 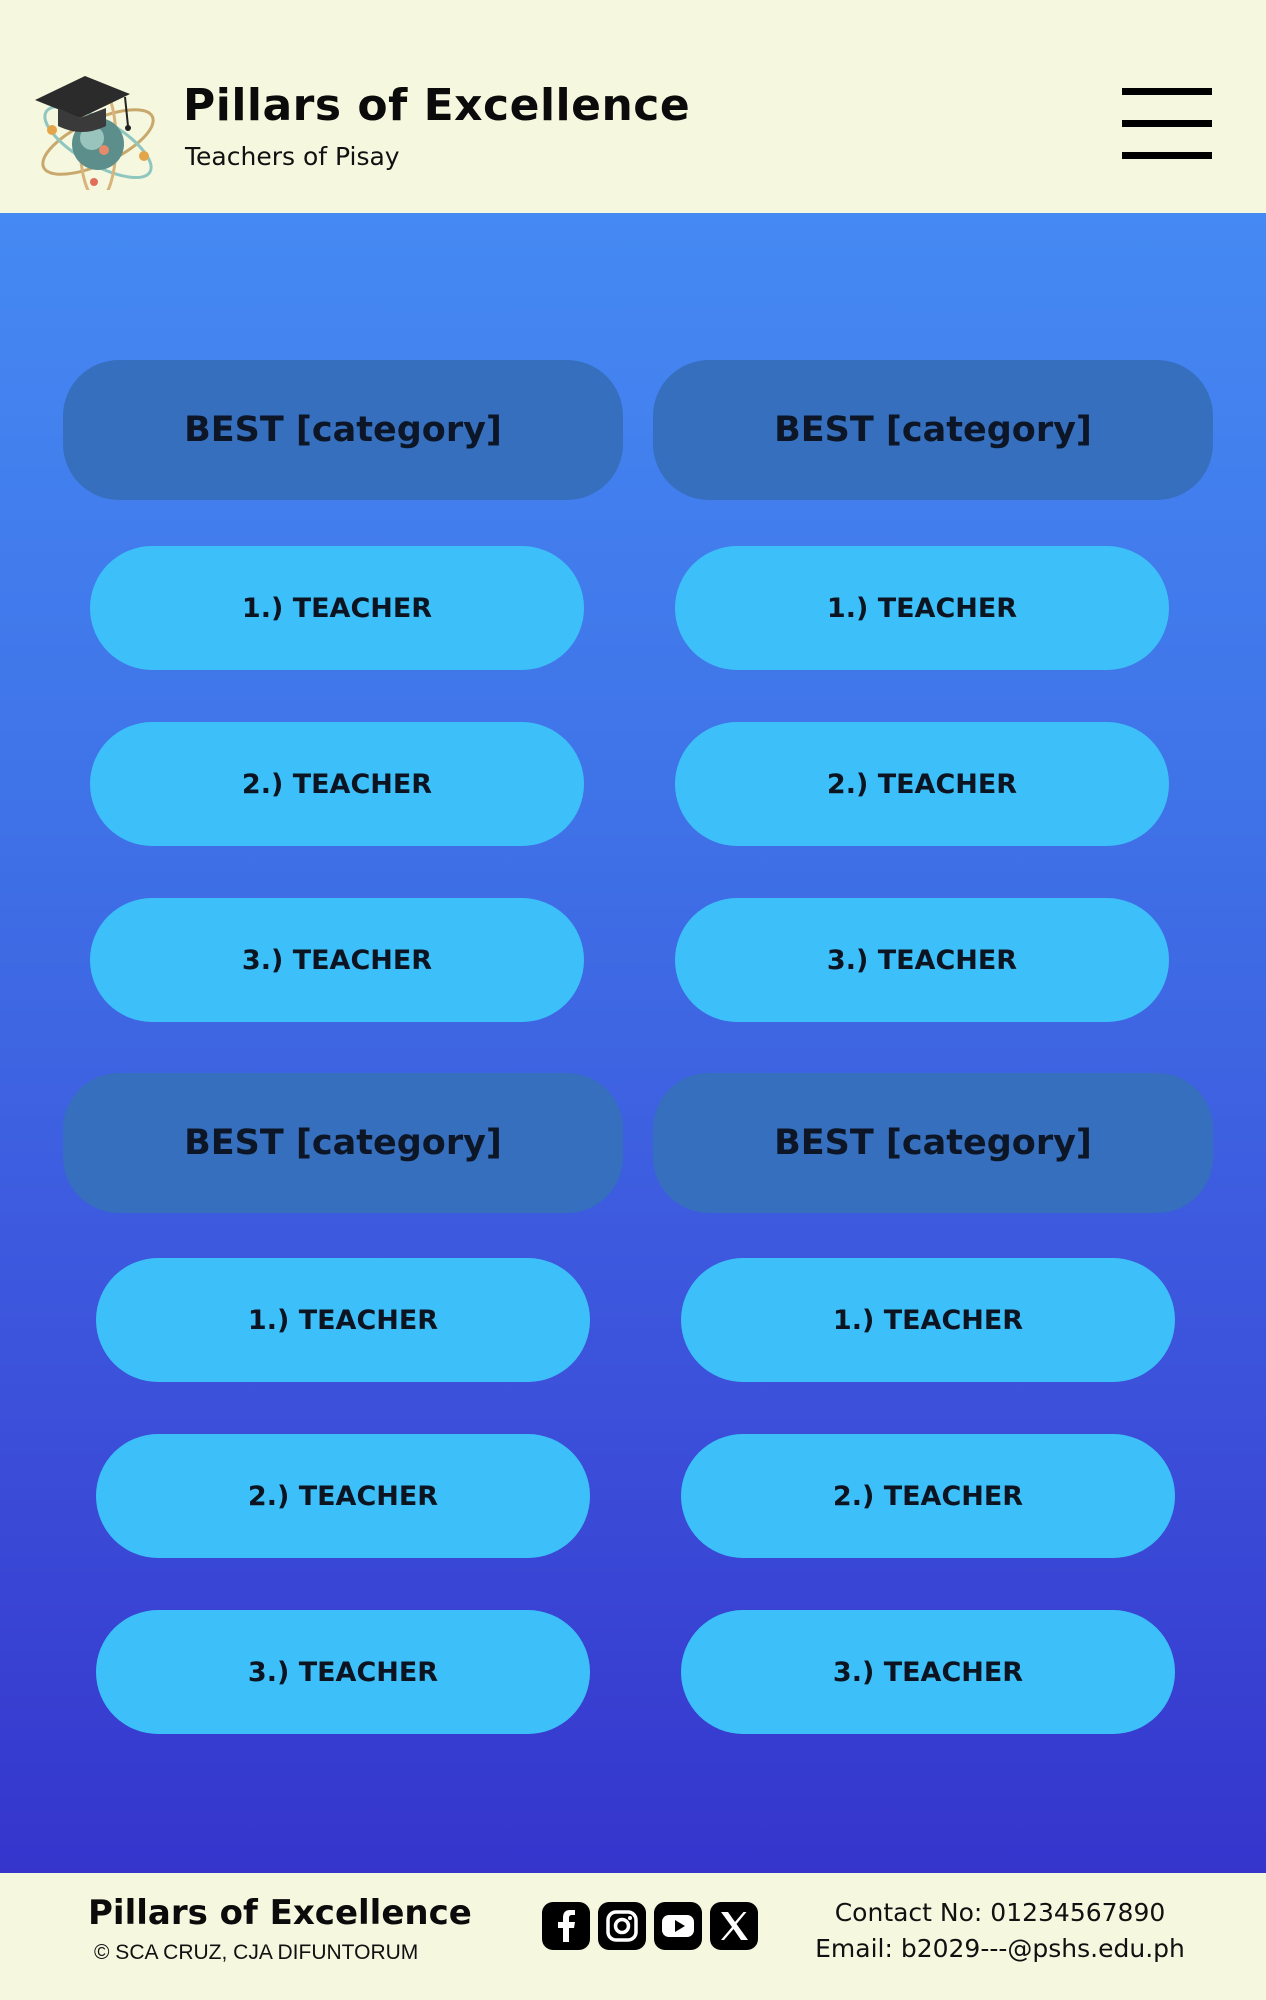 What do you see at coordinates (95, 133) in the screenshot?
I see `graduation-cap-atom-logo` at bounding box center [95, 133].